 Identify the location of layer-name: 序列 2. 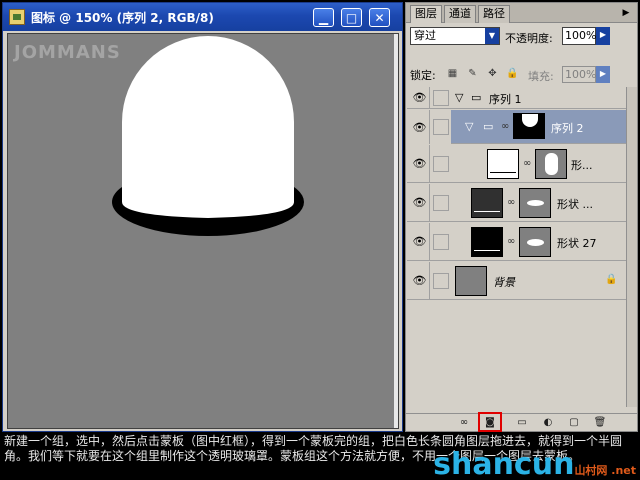
(567, 128).